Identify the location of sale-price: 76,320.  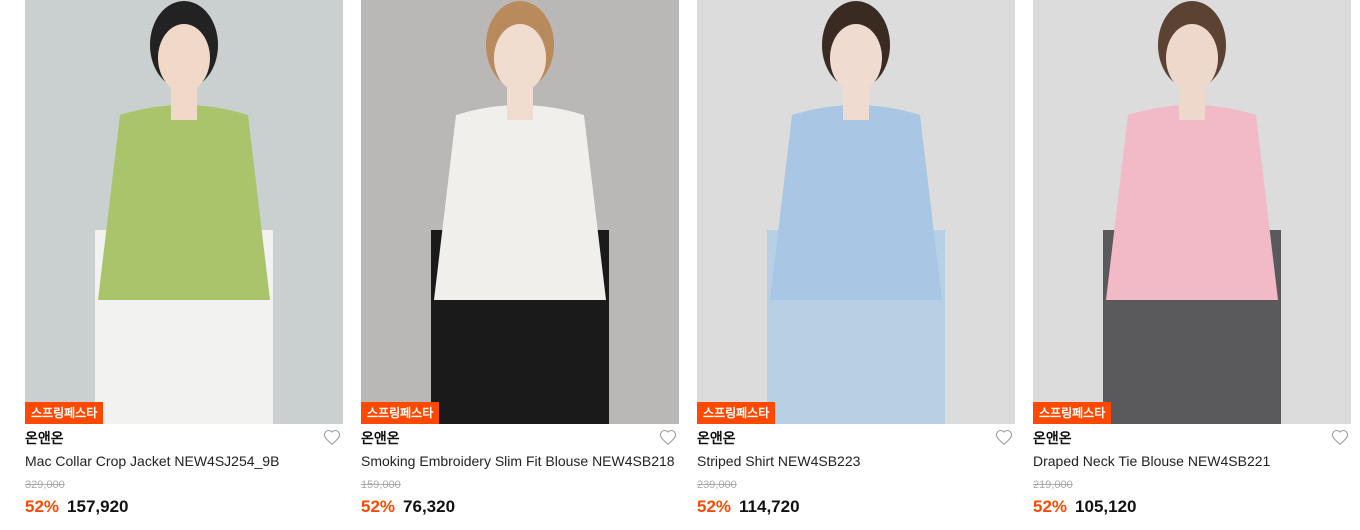
(429, 506).